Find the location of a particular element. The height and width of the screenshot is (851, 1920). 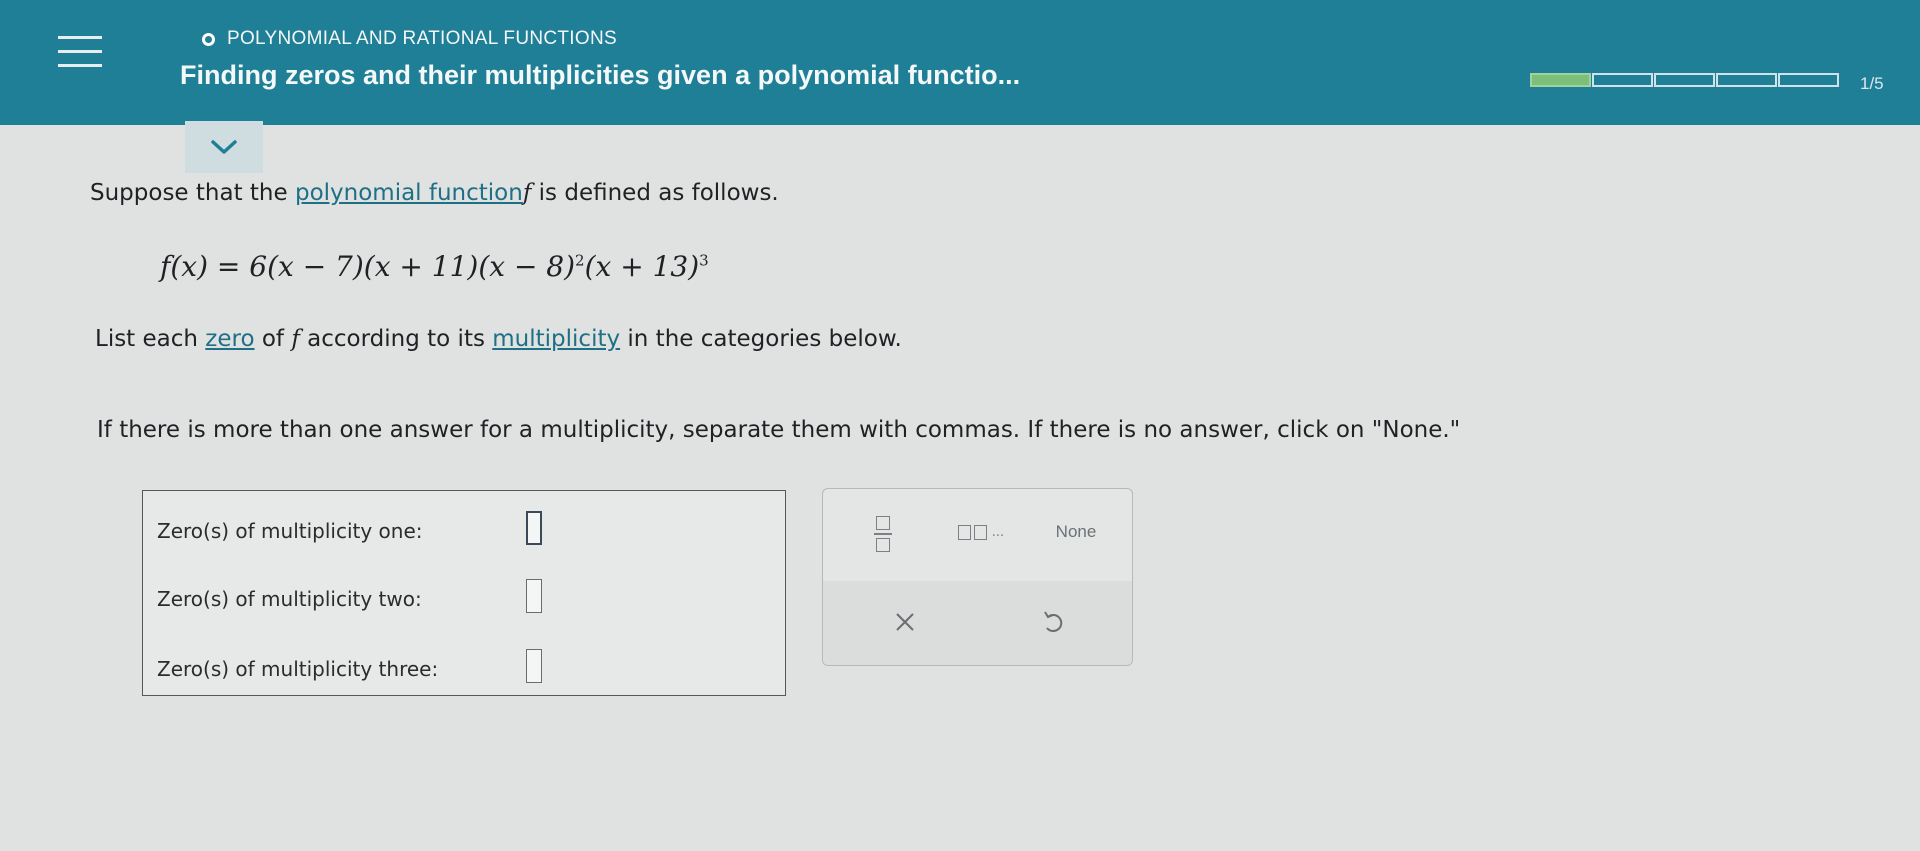

multiplicity-two-input is located at coordinates (534, 596).